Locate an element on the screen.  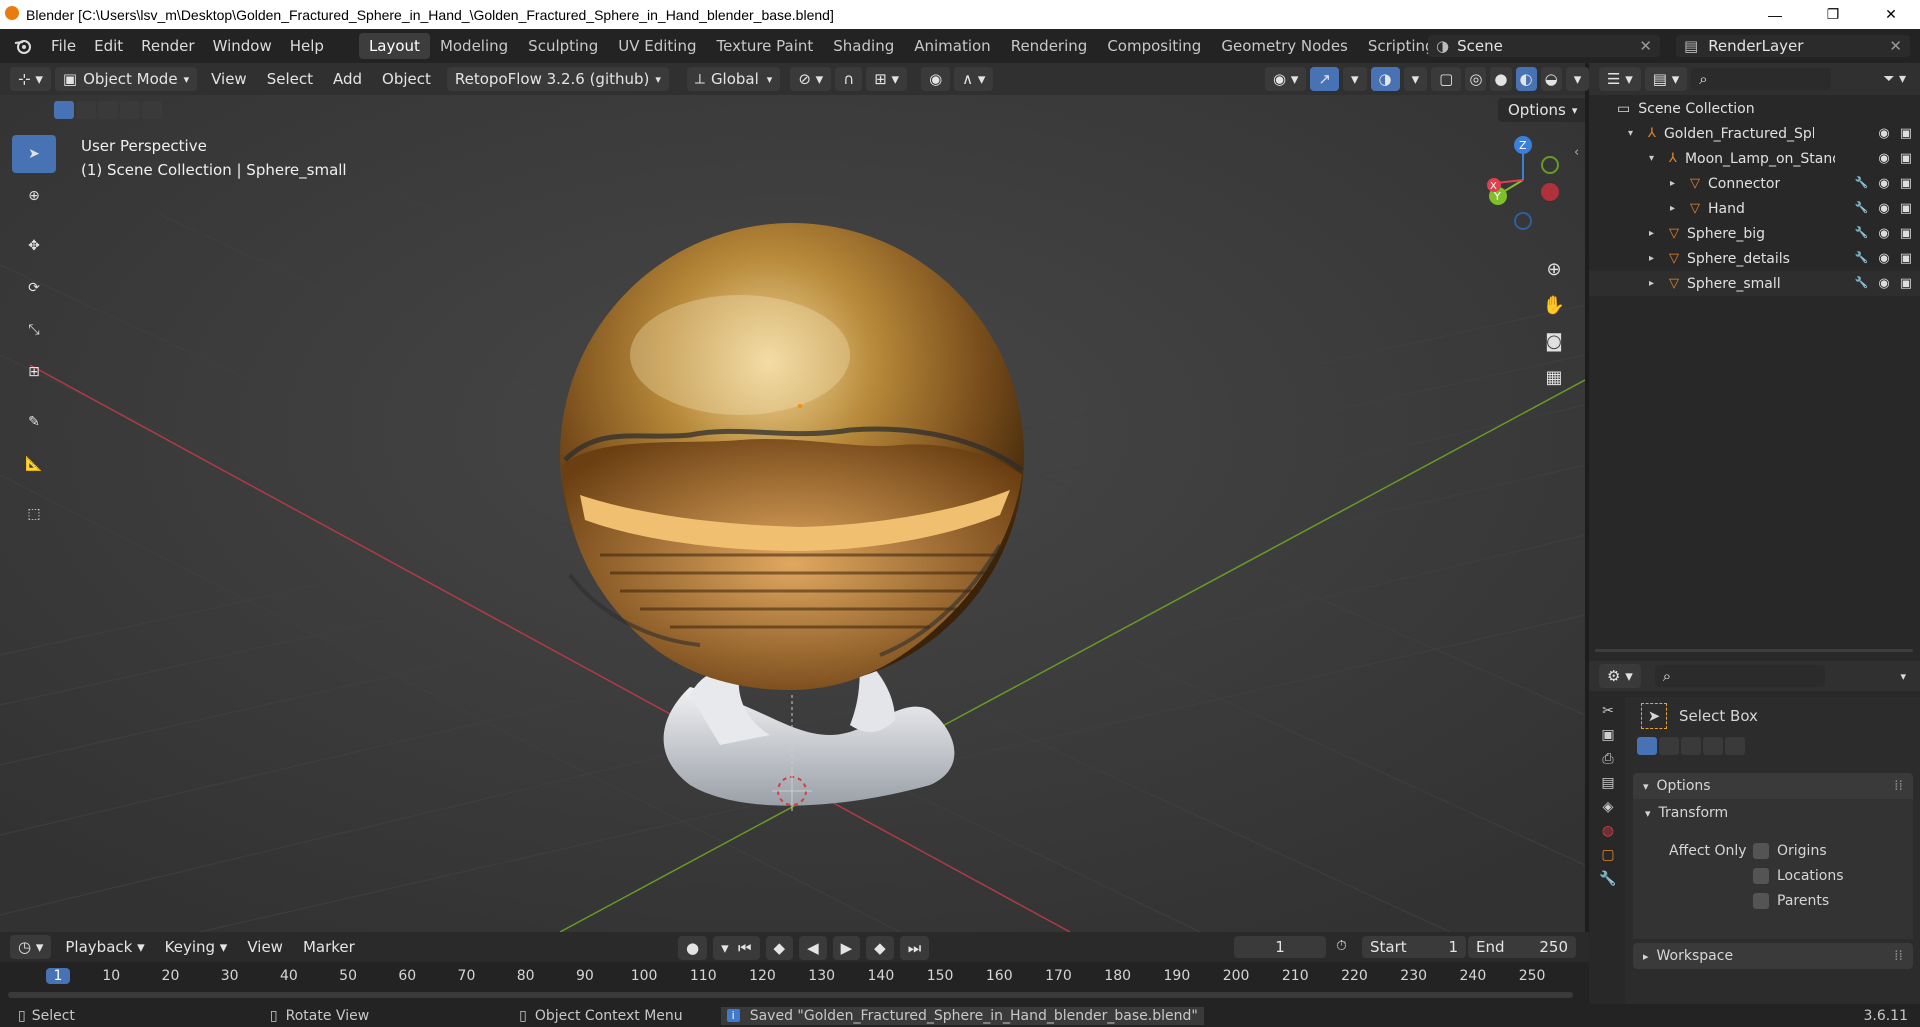
cursor-tool: ⊕ is located at coordinates (34, 196).